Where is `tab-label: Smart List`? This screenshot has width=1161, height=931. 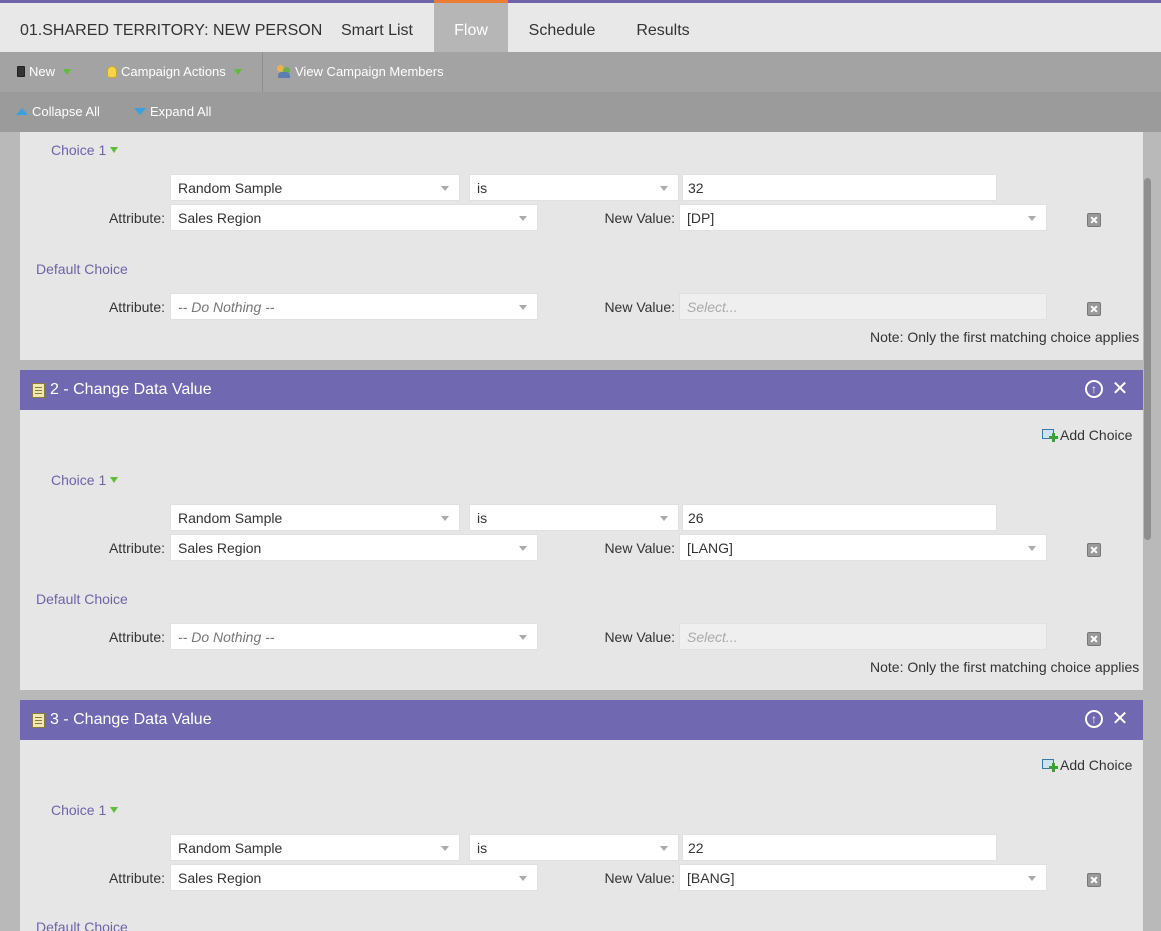 tab-label: Smart List is located at coordinates (376, 30).